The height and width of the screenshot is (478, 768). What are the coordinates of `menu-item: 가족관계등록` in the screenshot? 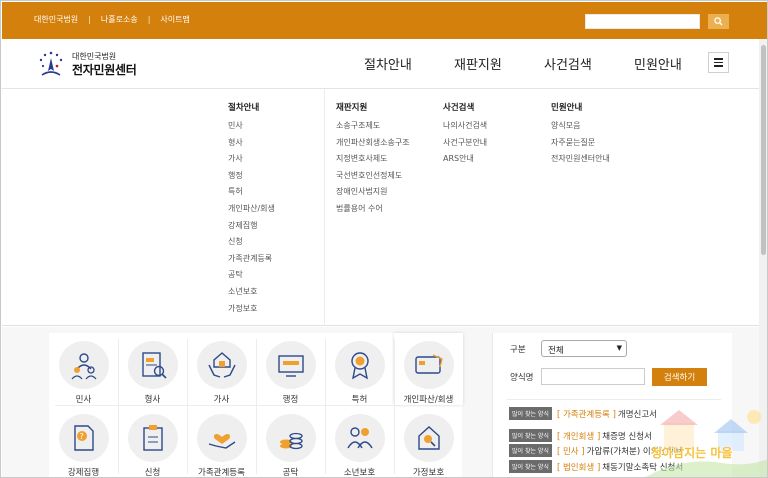 It's located at (251, 259).